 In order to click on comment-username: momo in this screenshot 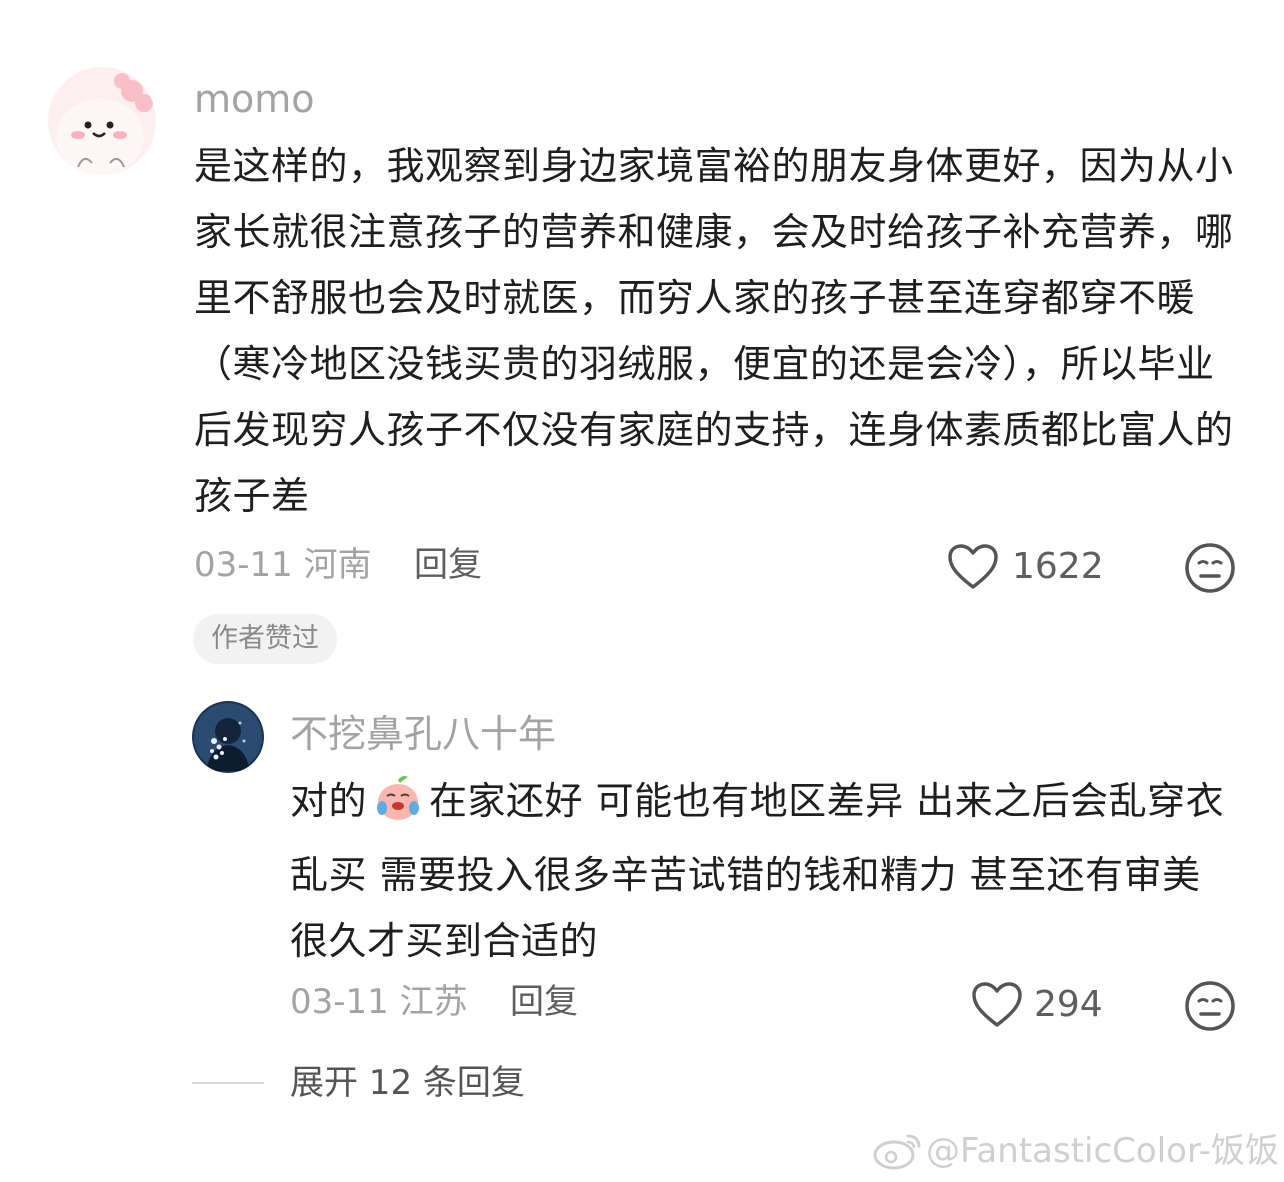, I will do `click(254, 99)`.